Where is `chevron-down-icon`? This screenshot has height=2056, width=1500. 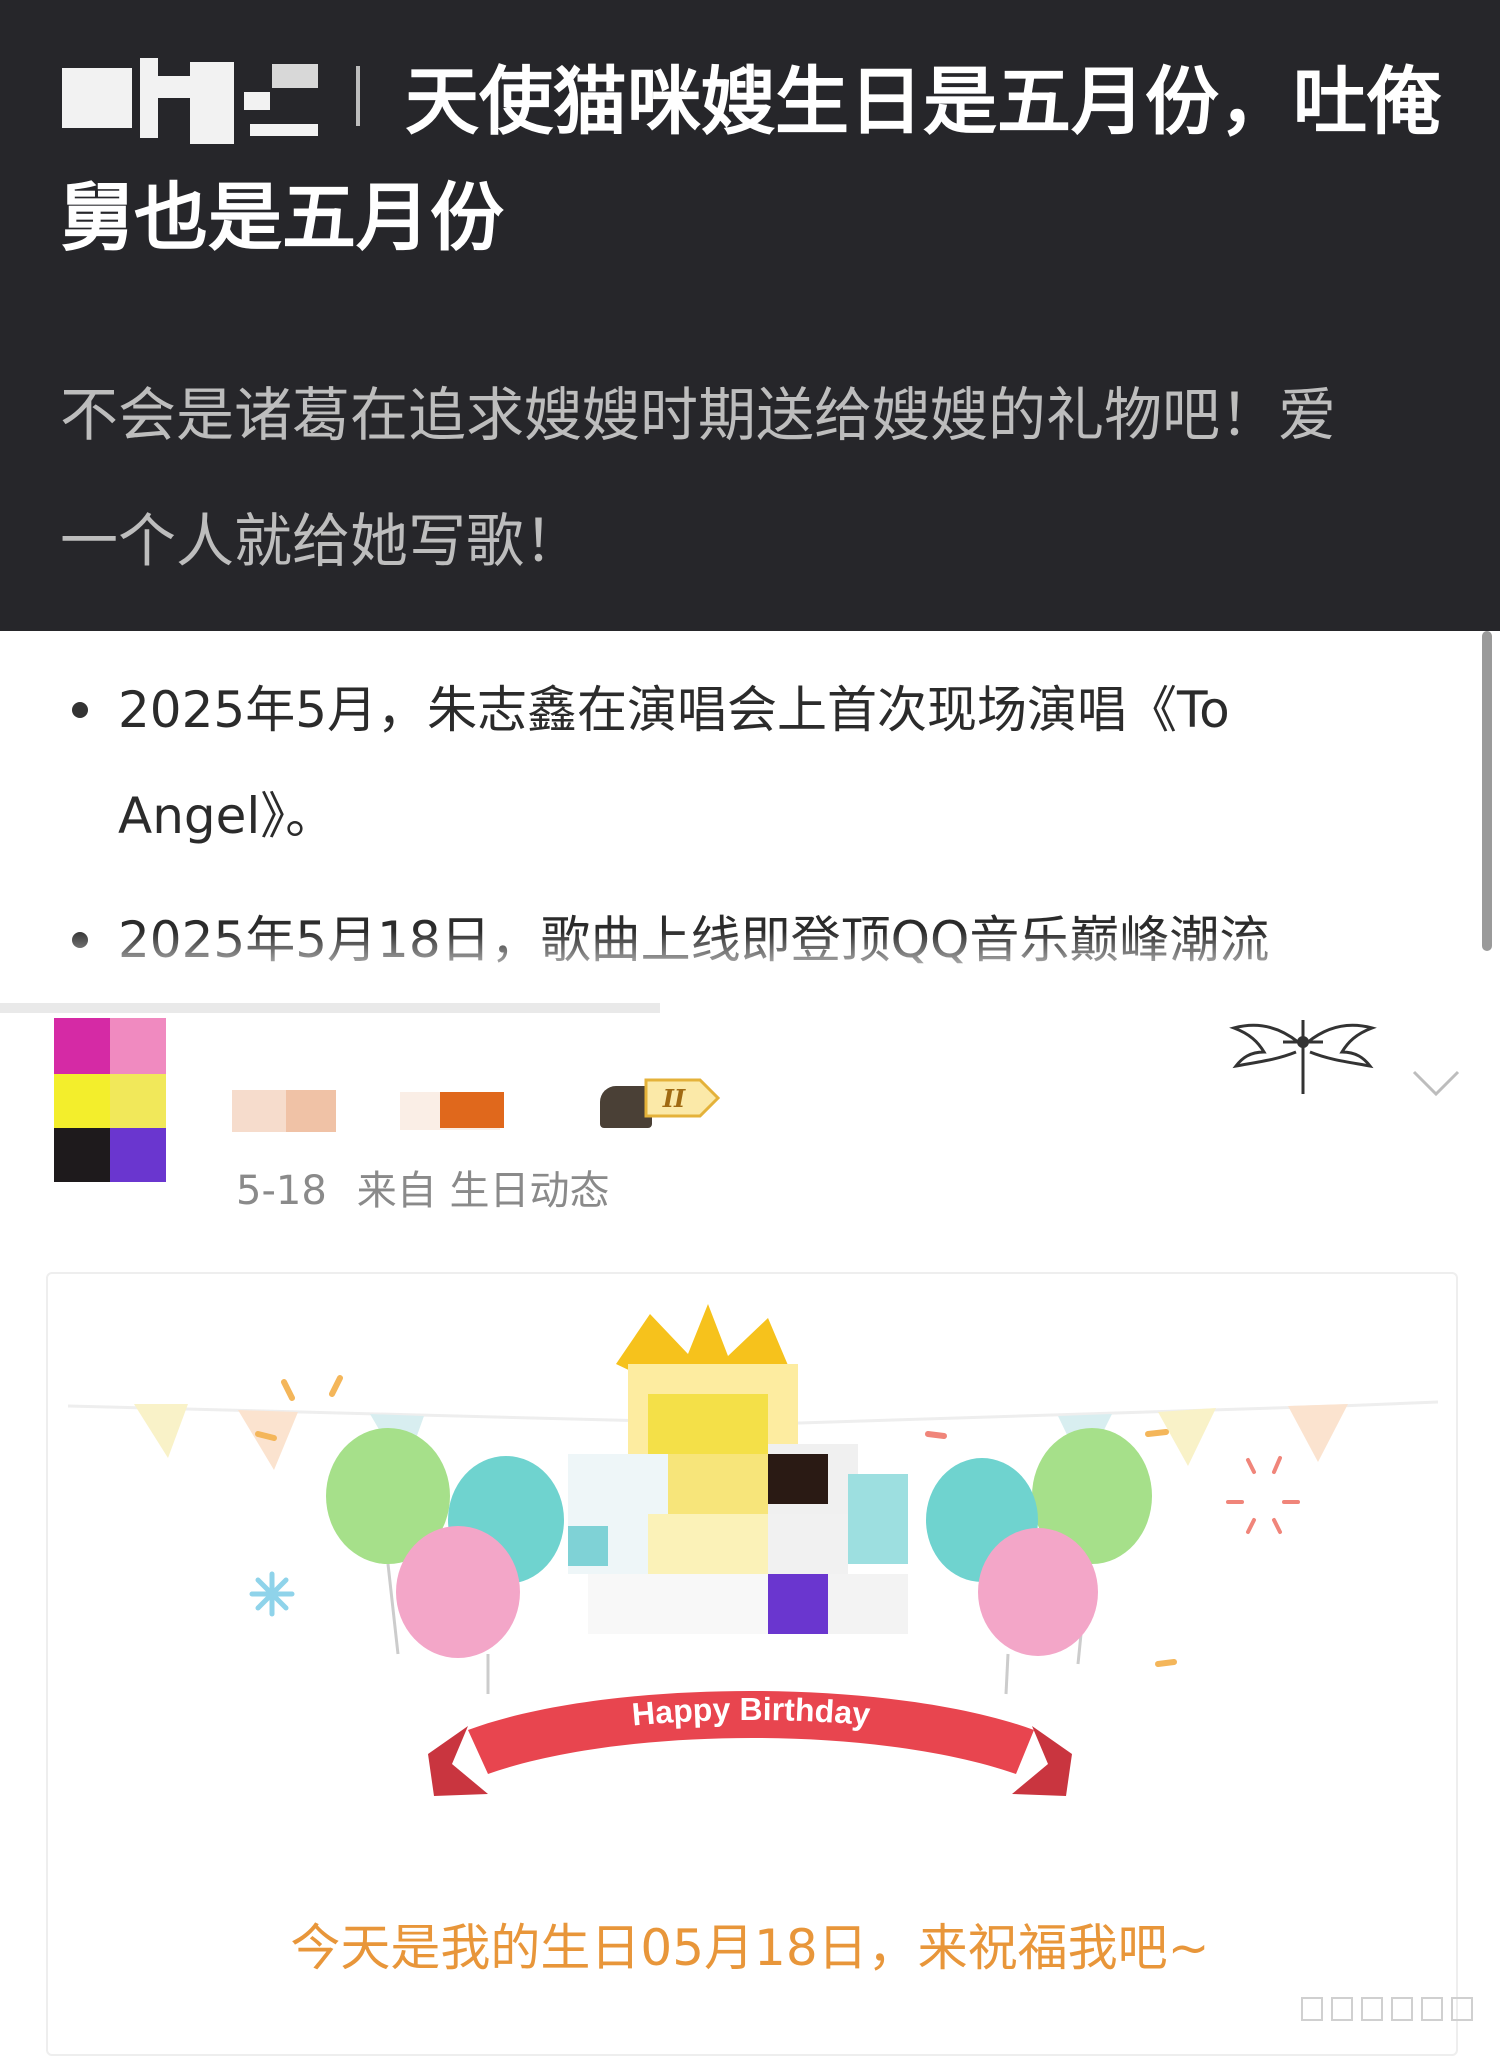 chevron-down-icon is located at coordinates (1436, 1083).